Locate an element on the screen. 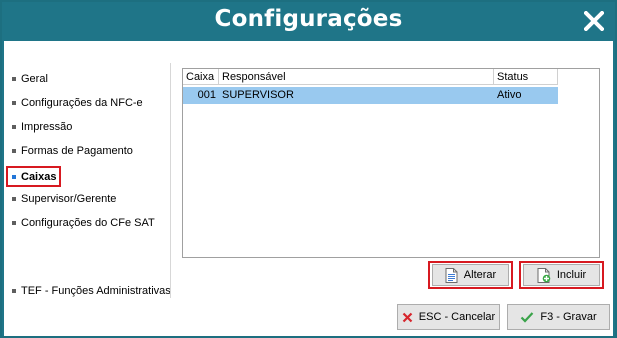 The image size is (617, 338). gravar-button: F3 - Gravar is located at coordinates (558, 317).